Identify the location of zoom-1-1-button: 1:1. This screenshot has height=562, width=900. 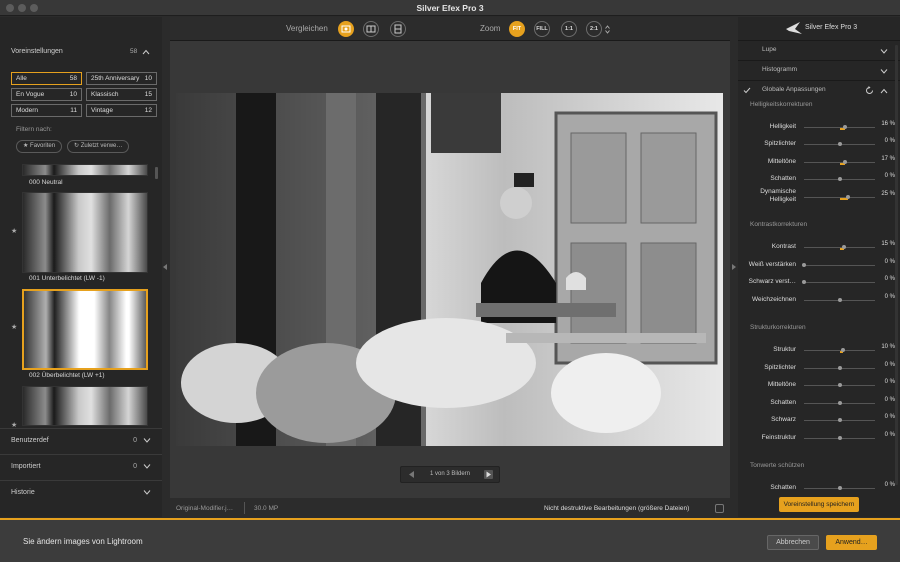
(569, 29).